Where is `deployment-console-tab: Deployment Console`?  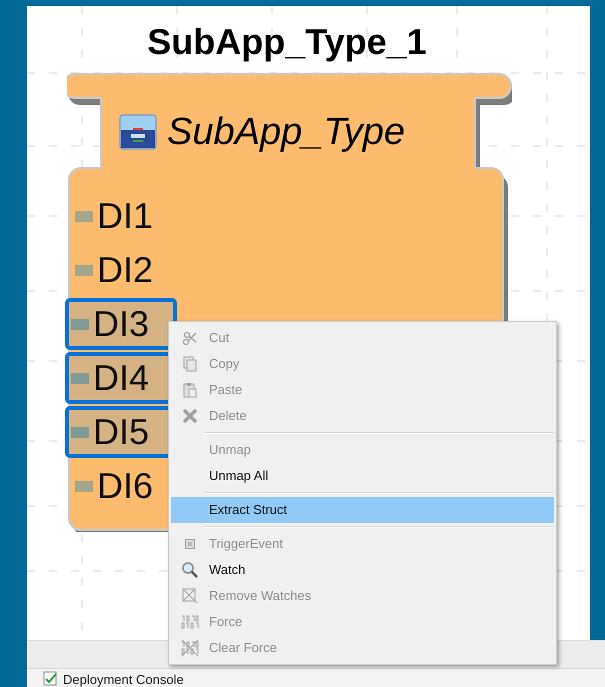 deployment-console-tab: Deployment Console is located at coordinates (123, 679).